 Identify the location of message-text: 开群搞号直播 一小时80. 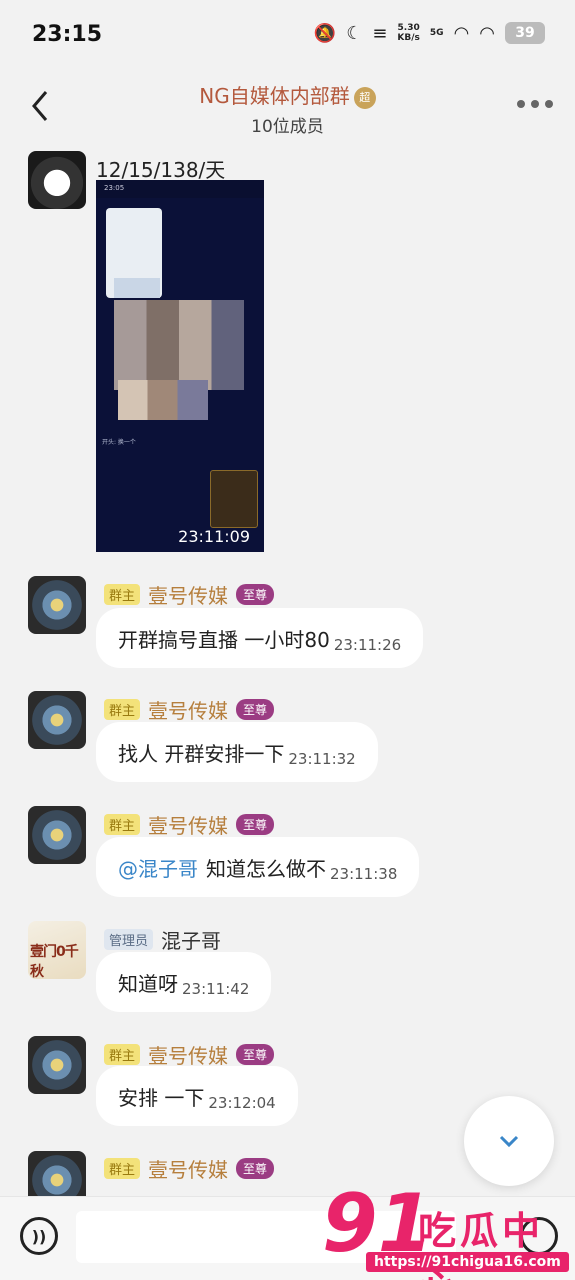
(224, 639).